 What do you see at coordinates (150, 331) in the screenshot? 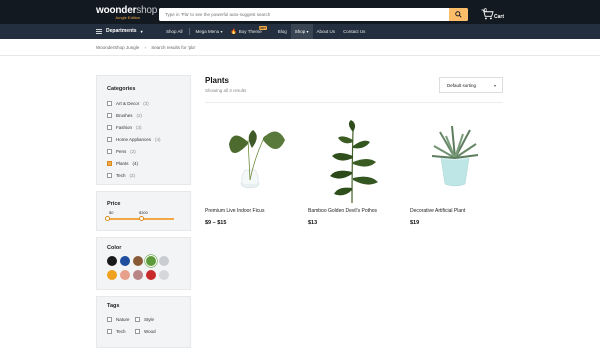
I see `tag-label: Wood` at bounding box center [150, 331].